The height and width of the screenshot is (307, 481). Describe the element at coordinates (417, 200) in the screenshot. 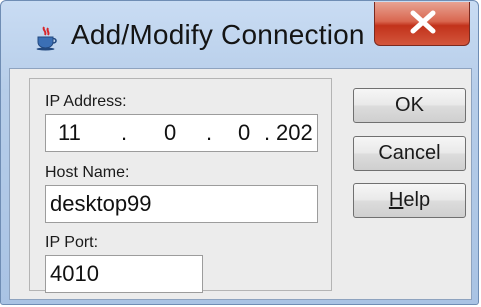

I see `help-label-rest: elp` at that location.